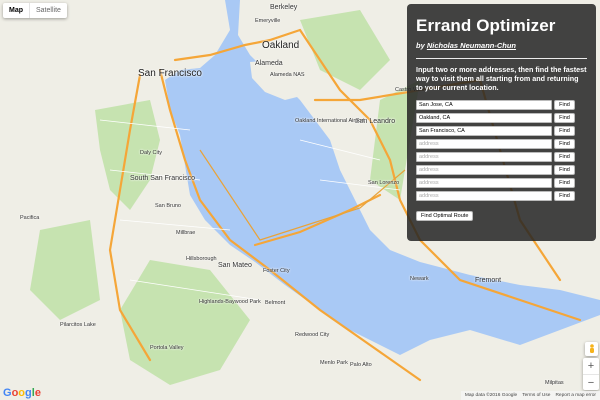  What do you see at coordinates (384, 183) in the screenshot?
I see `city-label-sanlorenzo: San Lorenzo` at bounding box center [384, 183].